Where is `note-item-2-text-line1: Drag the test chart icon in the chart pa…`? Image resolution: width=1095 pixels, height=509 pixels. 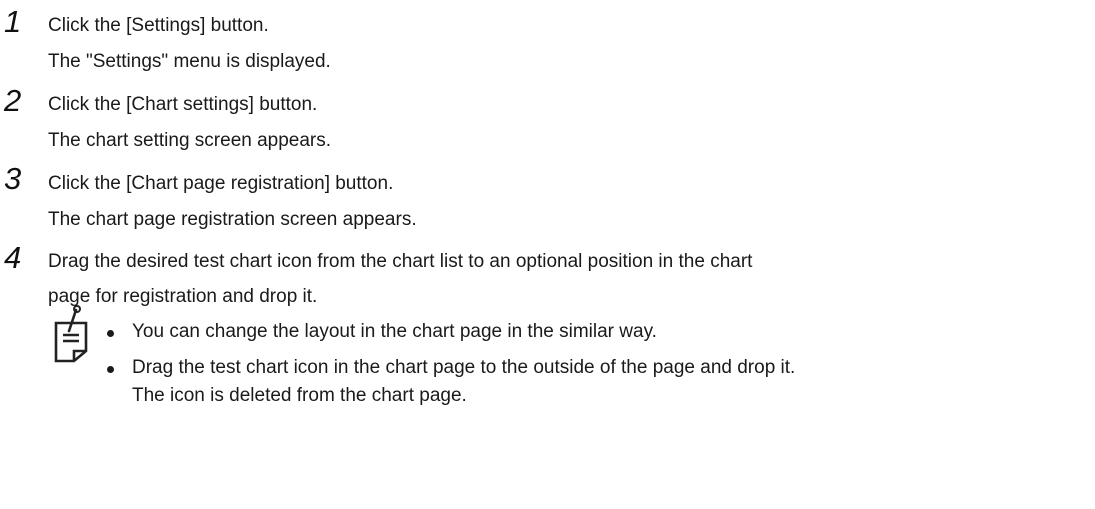 note-item-2-text-line1: Drag the test chart icon in the chart pa… is located at coordinates (464, 367).